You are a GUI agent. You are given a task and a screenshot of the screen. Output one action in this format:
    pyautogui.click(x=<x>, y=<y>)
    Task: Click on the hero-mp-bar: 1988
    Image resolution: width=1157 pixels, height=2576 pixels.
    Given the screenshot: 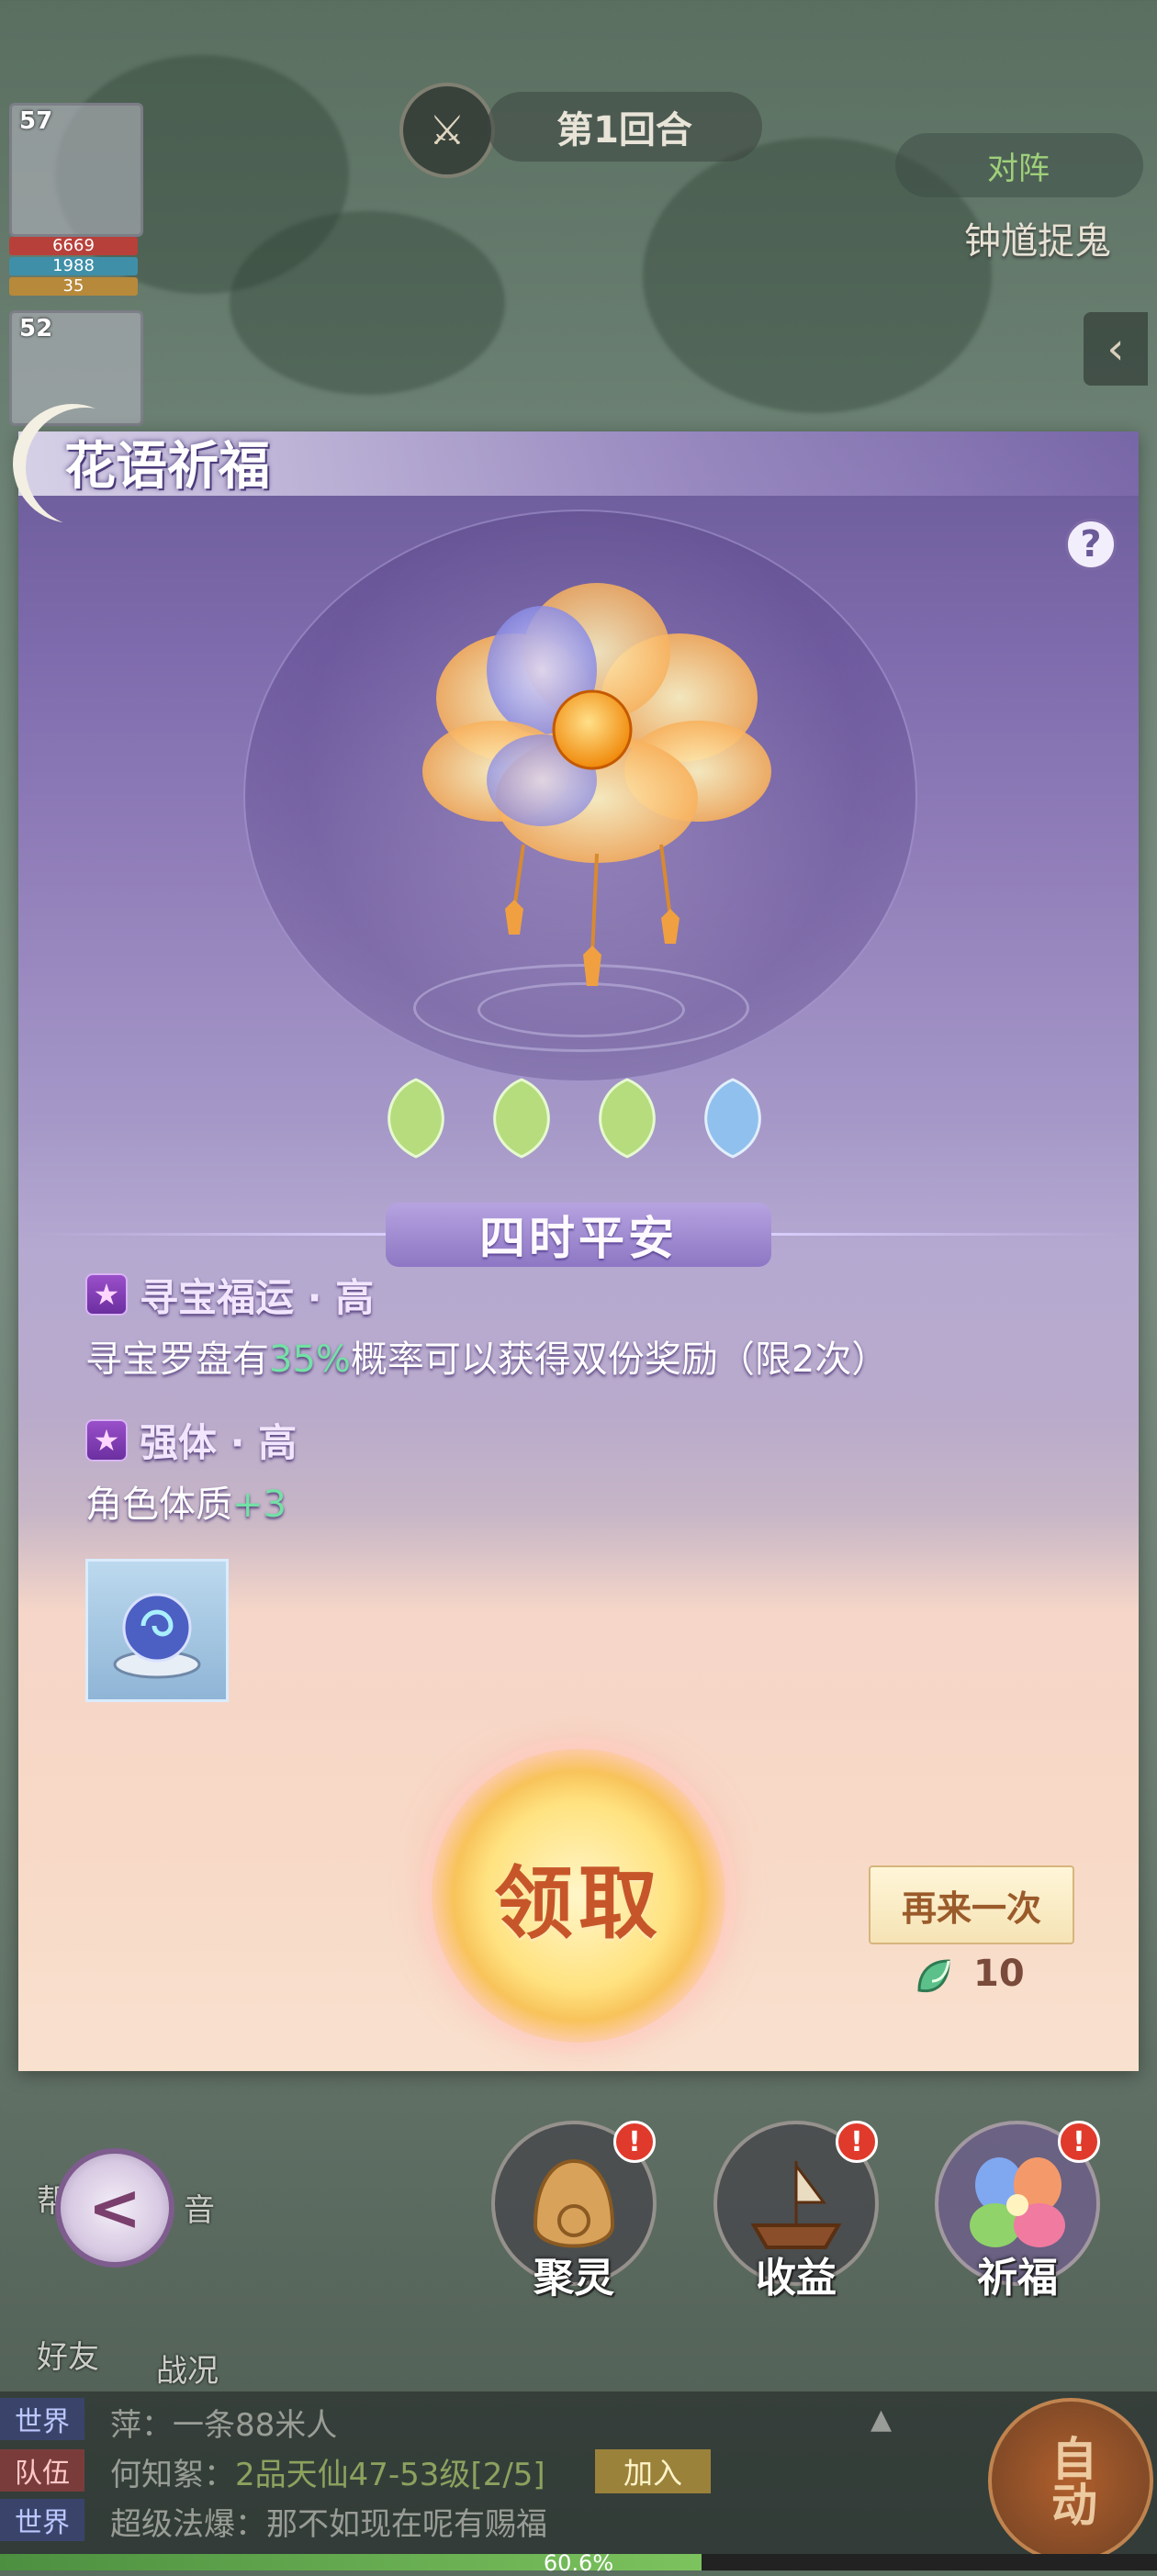 What is the action you would take?
    pyautogui.click(x=73, y=266)
    